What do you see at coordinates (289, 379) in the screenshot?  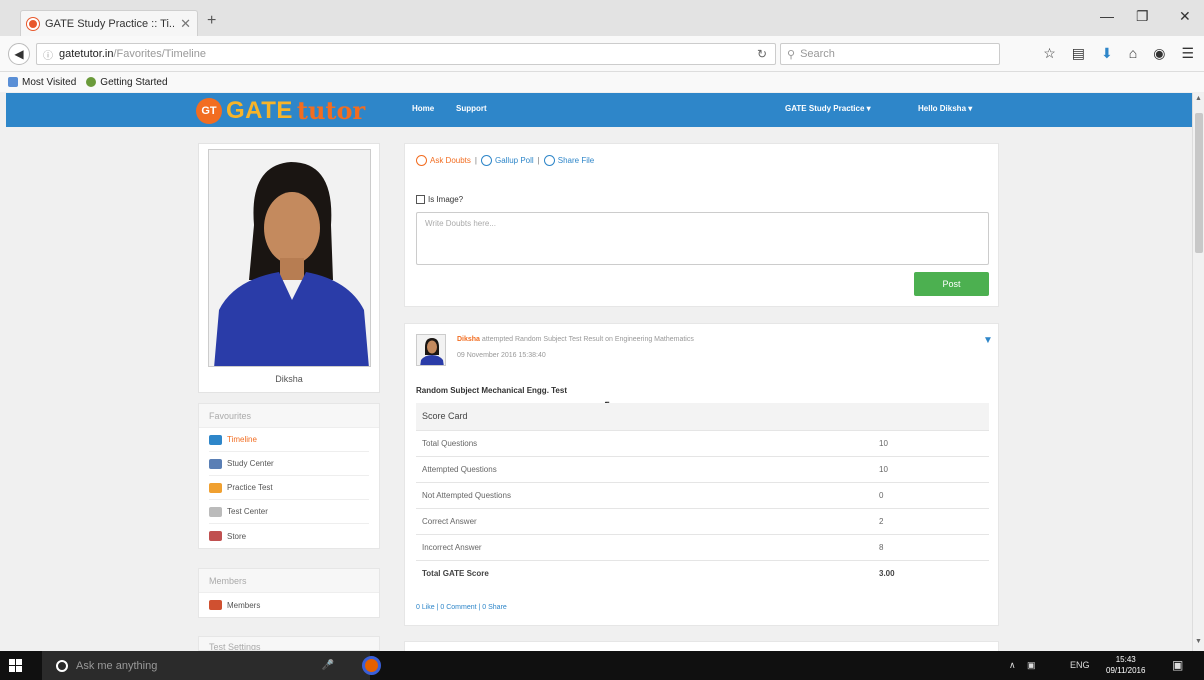 I see `profile-name: Diksha` at bounding box center [289, 379].